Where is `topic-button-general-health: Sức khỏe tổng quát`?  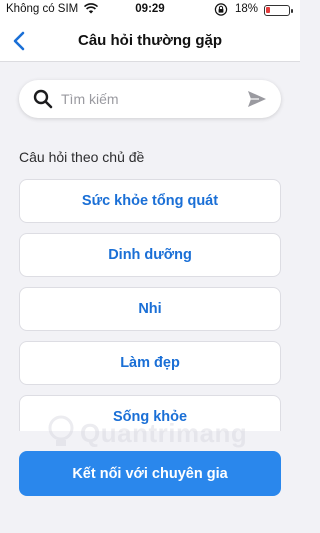 topic-button-general-health: Sức khỏe tổng quát is located at coordinates (150, 201).